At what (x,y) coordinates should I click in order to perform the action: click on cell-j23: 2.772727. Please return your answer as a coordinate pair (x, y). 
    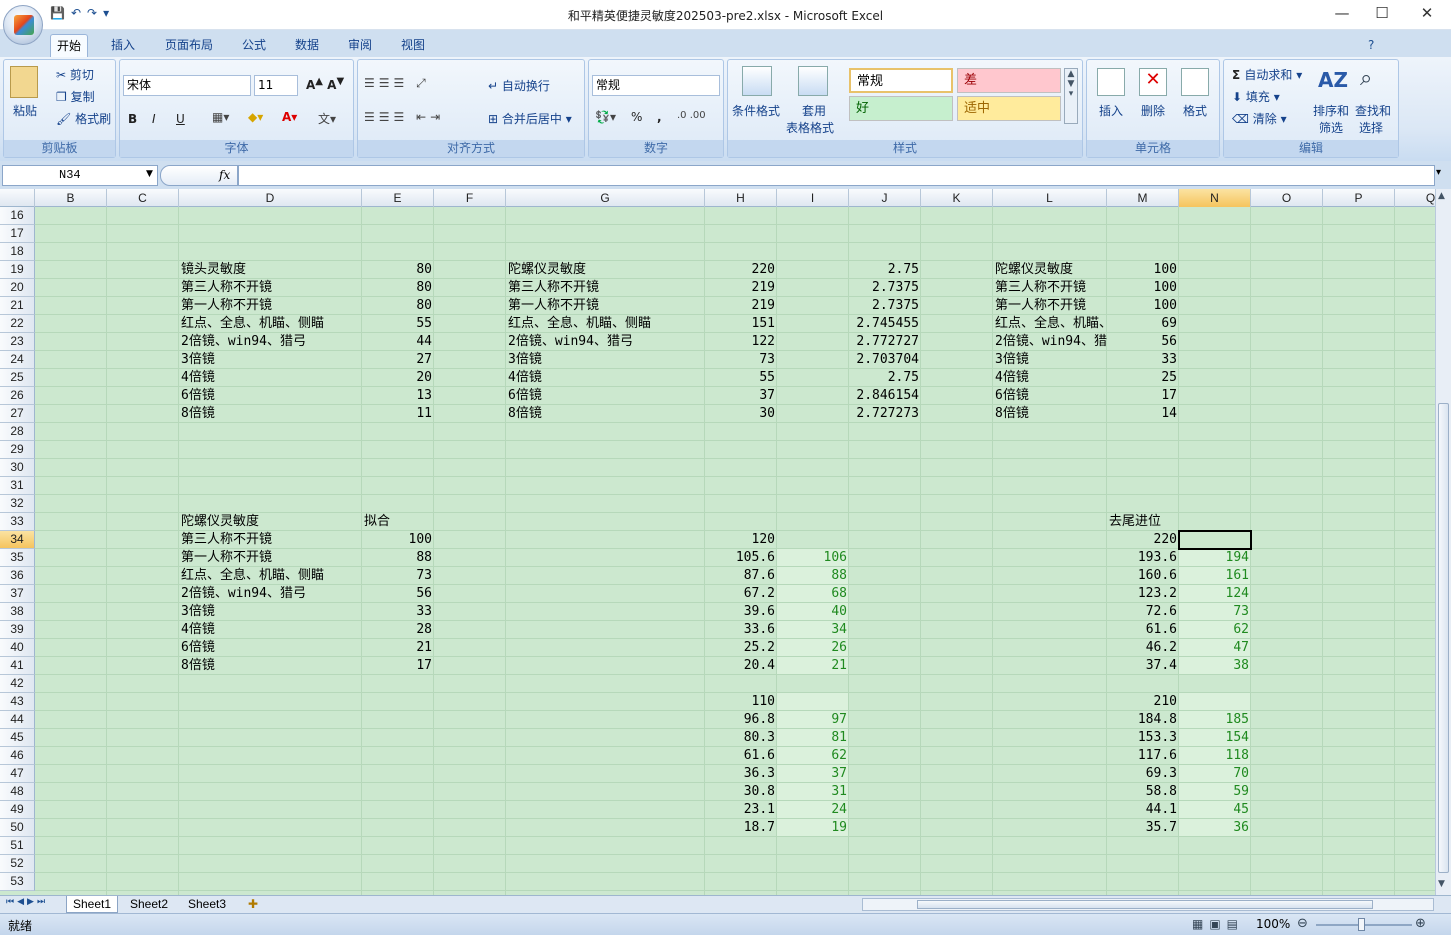
    Looking at the image, I should click on (885, 342).